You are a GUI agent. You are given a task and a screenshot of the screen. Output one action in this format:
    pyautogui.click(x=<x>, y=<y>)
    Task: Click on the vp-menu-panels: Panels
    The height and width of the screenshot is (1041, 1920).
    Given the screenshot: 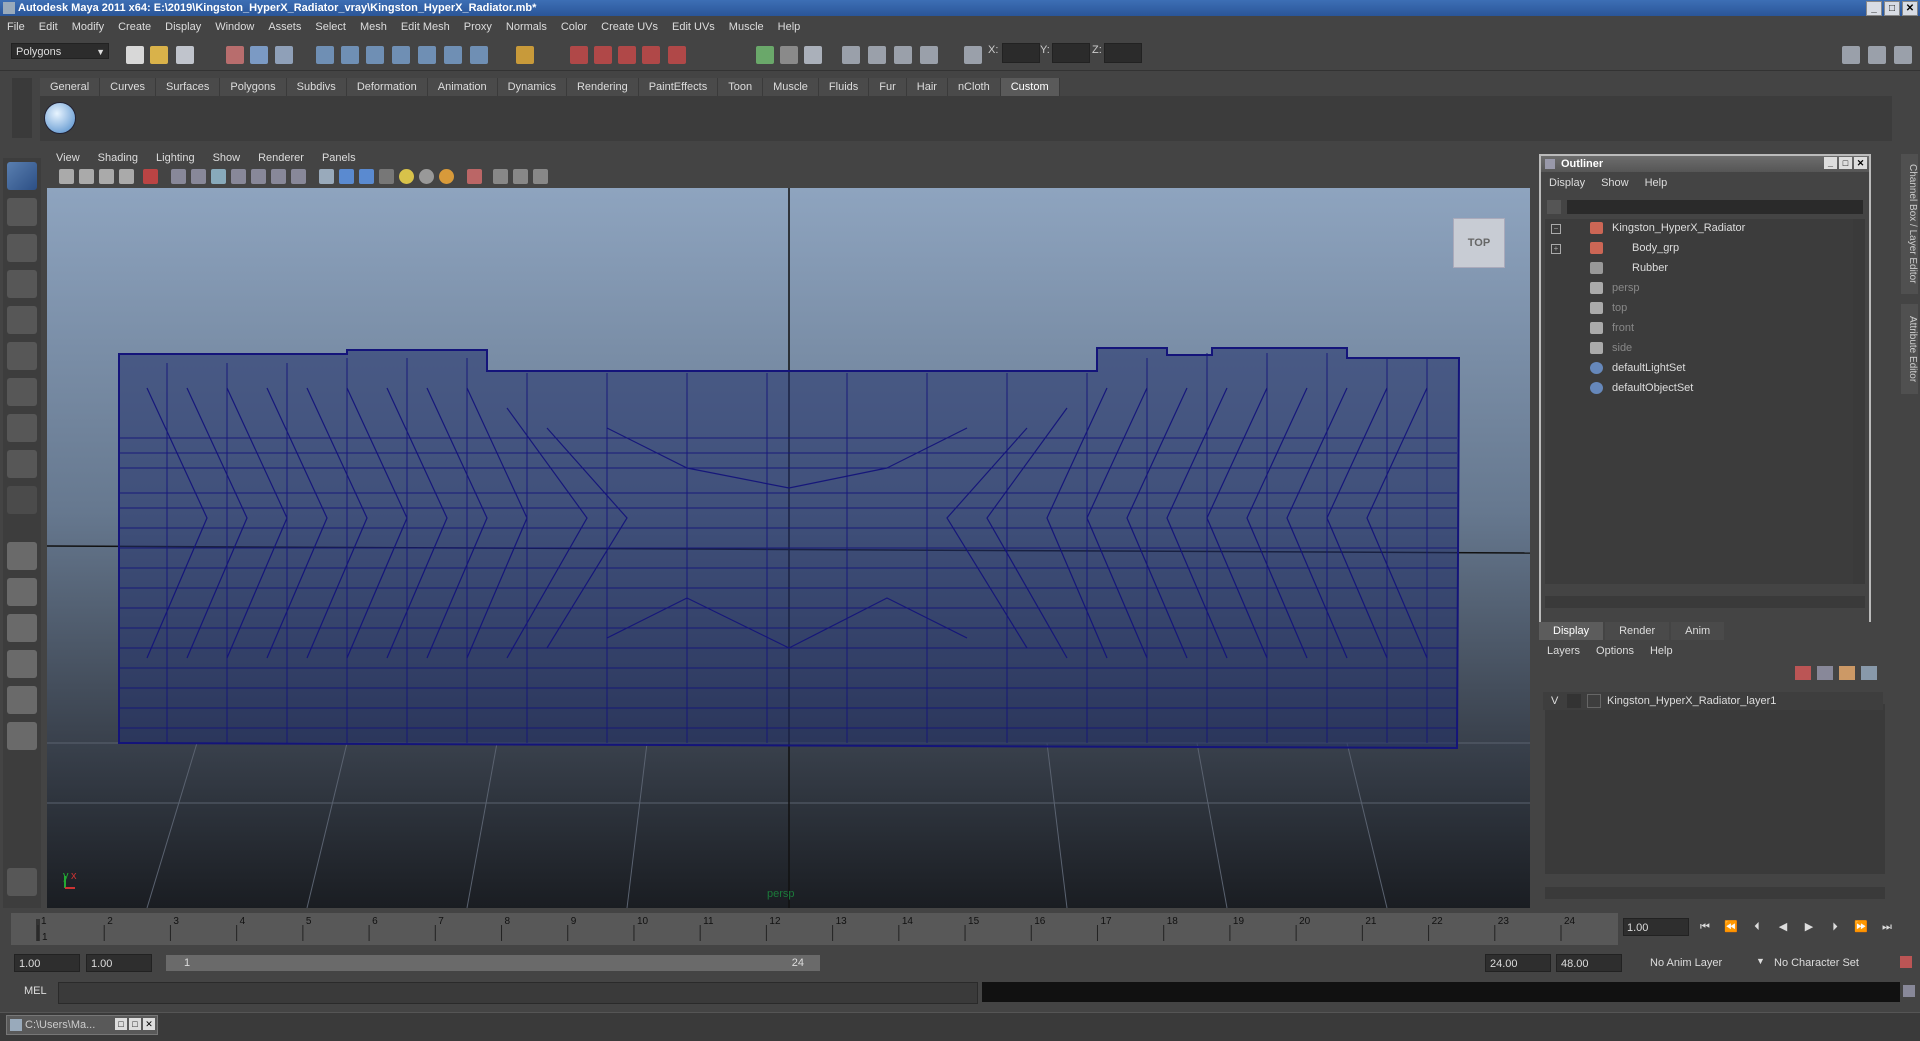 What is the action you would take?
    pyautogui.click(x=339, y=158)
    